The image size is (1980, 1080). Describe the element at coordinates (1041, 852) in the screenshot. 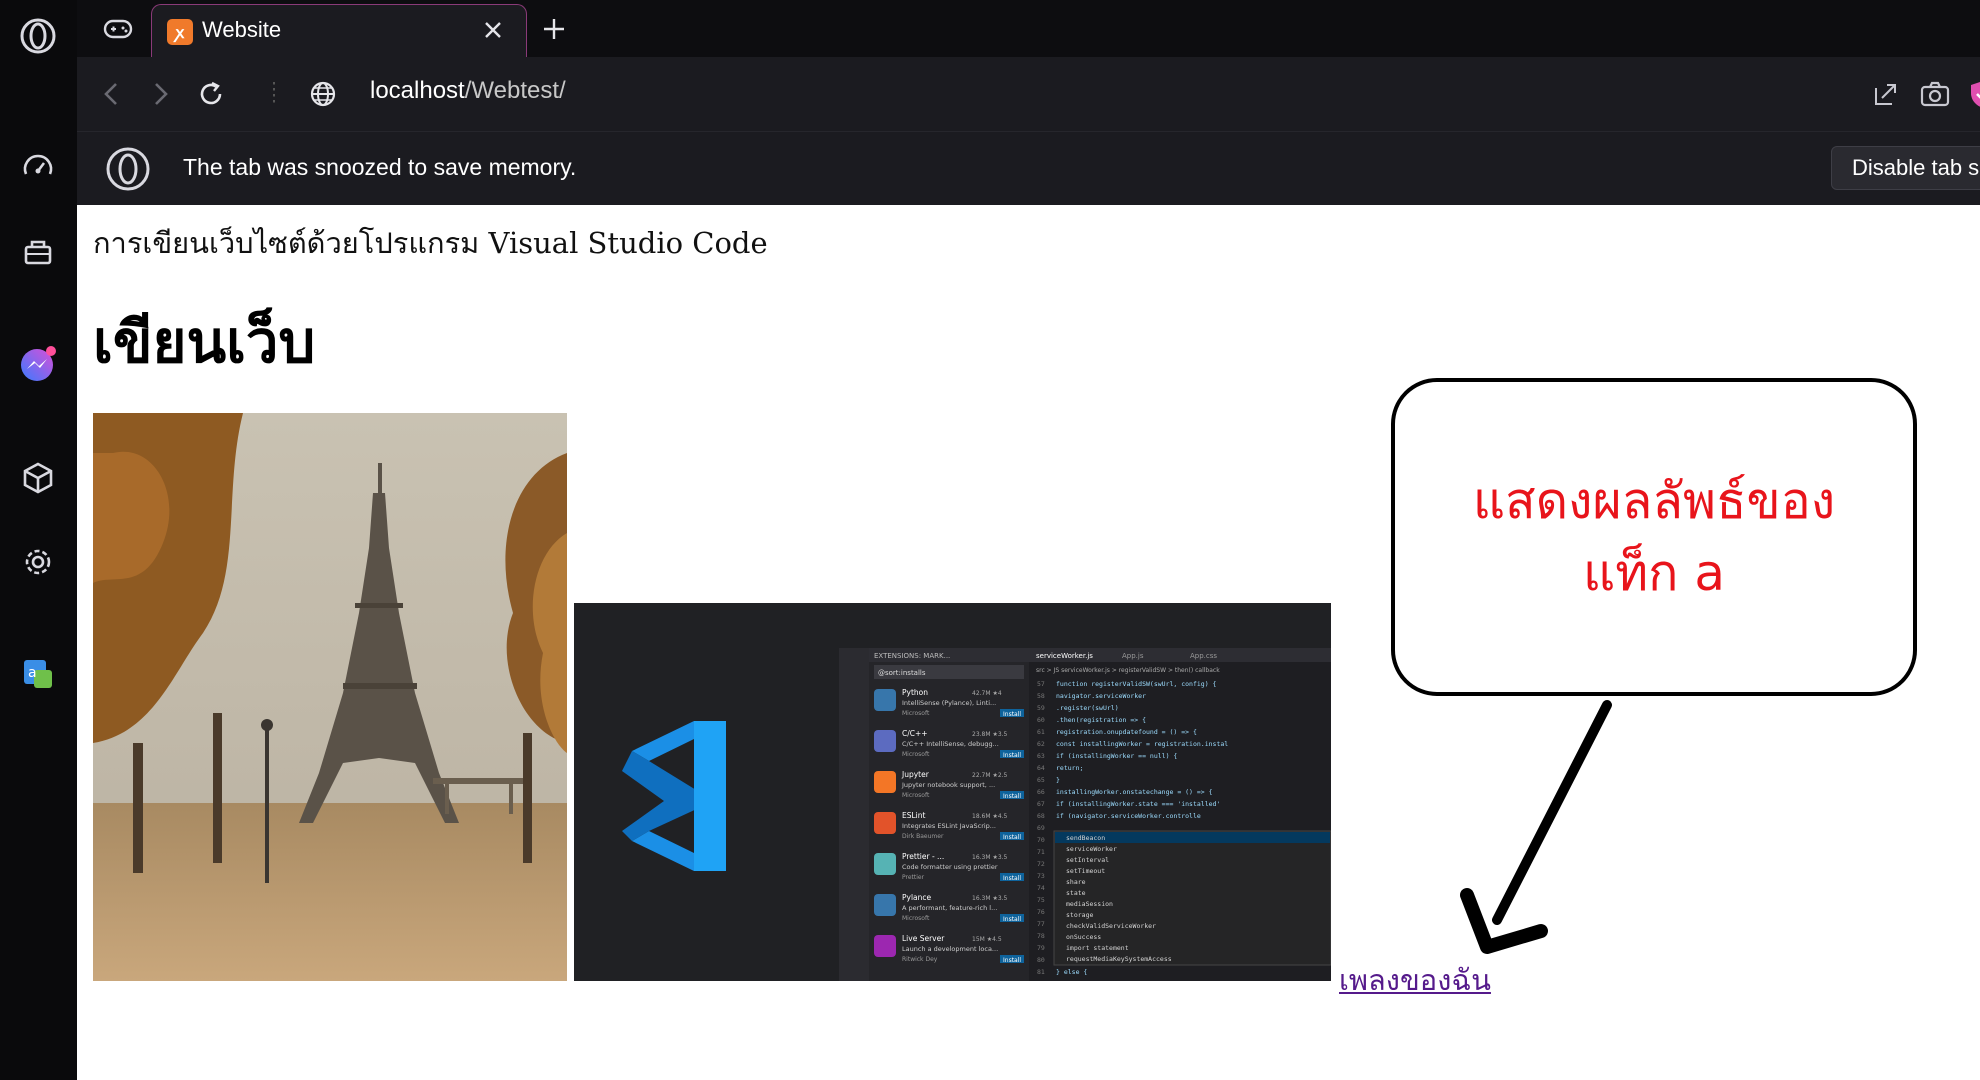

I see `line-number: 71` at that location.